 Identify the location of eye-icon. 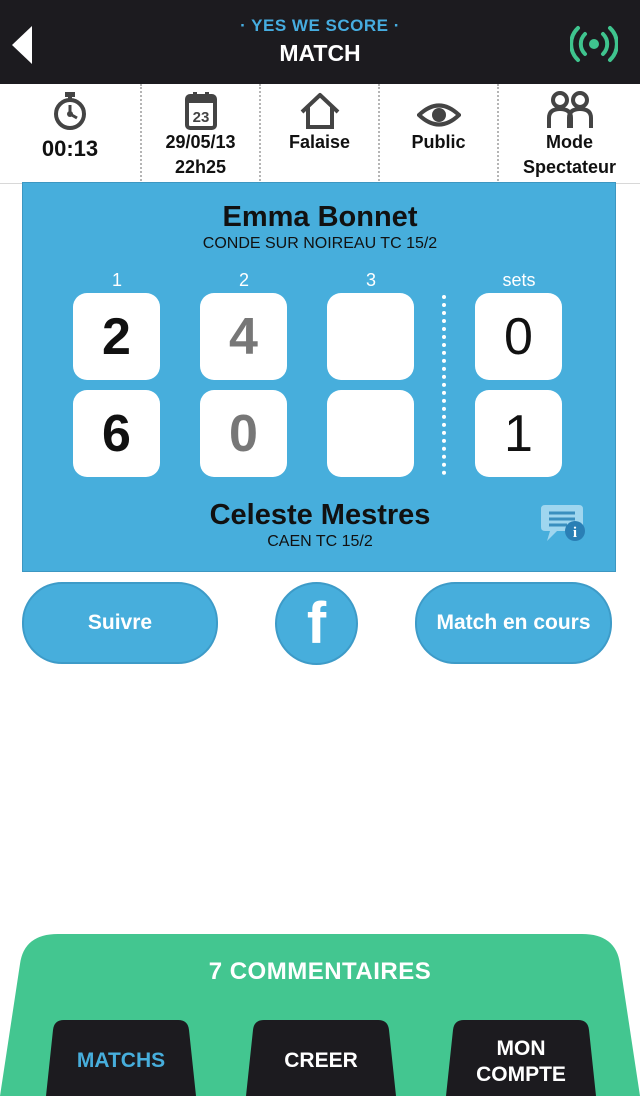
(438, 107).